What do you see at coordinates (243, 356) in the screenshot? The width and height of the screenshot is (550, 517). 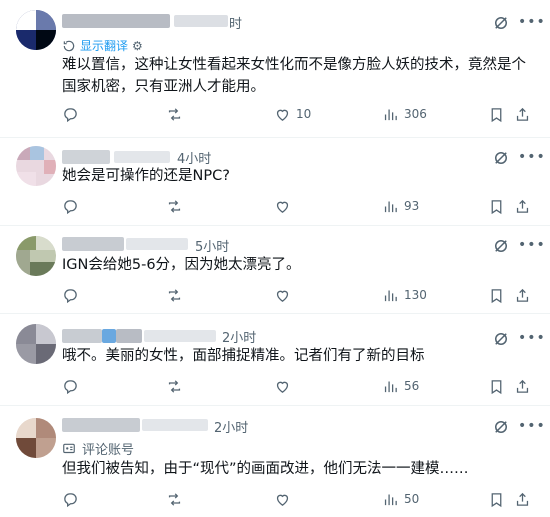 I see `reply-text: 哦不。美丽的女性，面部捕捉精准。记者们有了新的目标` at bounding box center [243, 356].